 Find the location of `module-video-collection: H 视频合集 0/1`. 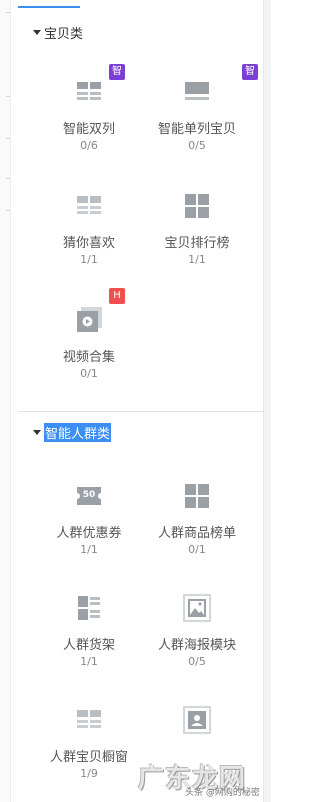

module-video-collection: H 视频合集 0/1 is located at coordinates (89, 334).